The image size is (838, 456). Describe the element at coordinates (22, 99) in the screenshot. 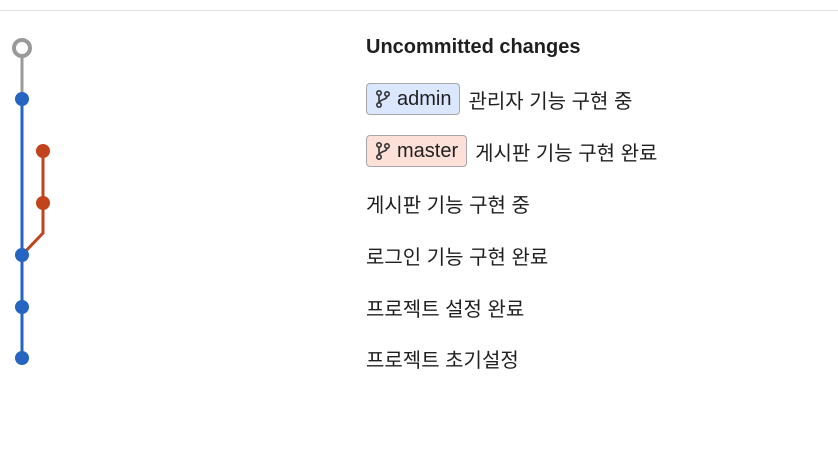

I see `commit-node-admin` at that location.